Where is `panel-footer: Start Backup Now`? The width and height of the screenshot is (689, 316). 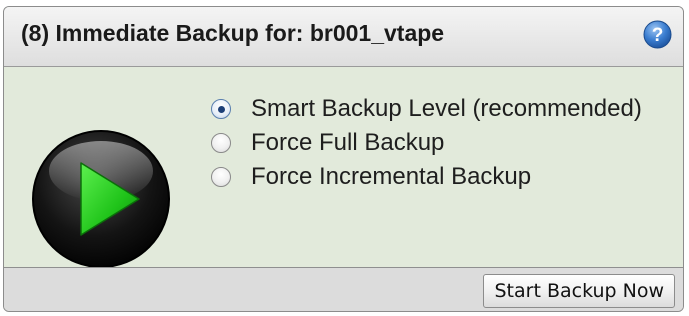
panel-footer: Start Backup Now is located at coordinates (343, 289).